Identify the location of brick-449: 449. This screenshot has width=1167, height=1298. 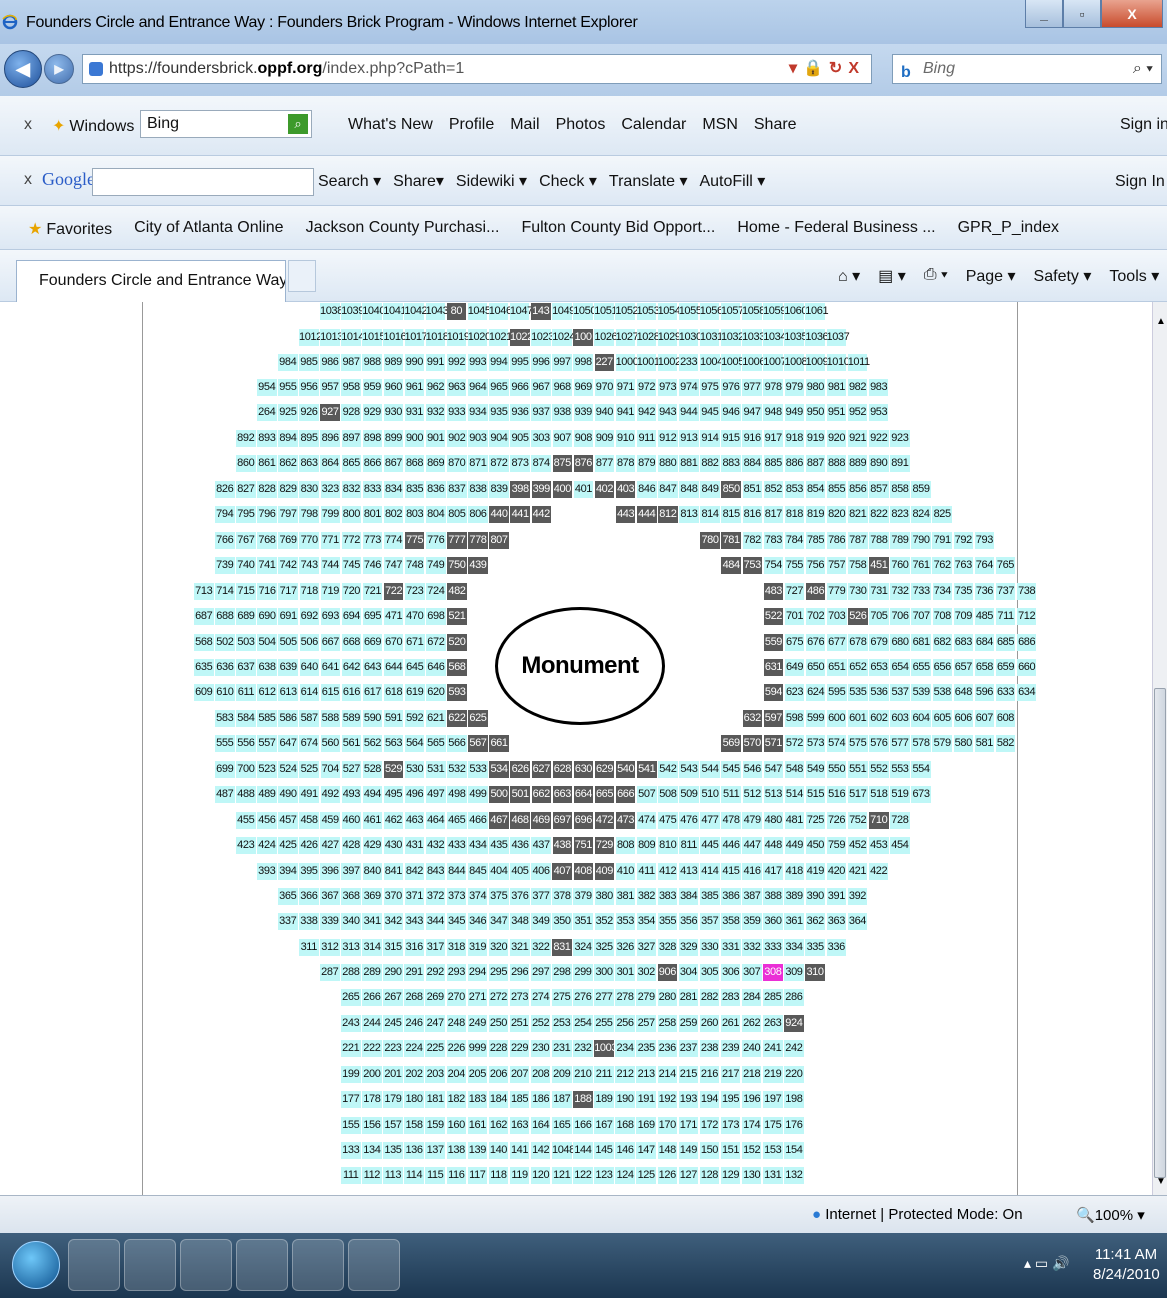
(794, 845).